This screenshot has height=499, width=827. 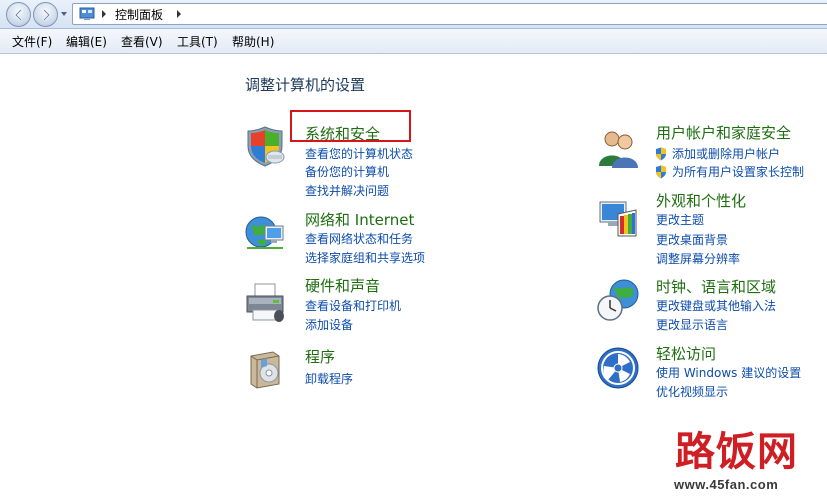 I want to click on printer-icon, so click(x=265, y=302).